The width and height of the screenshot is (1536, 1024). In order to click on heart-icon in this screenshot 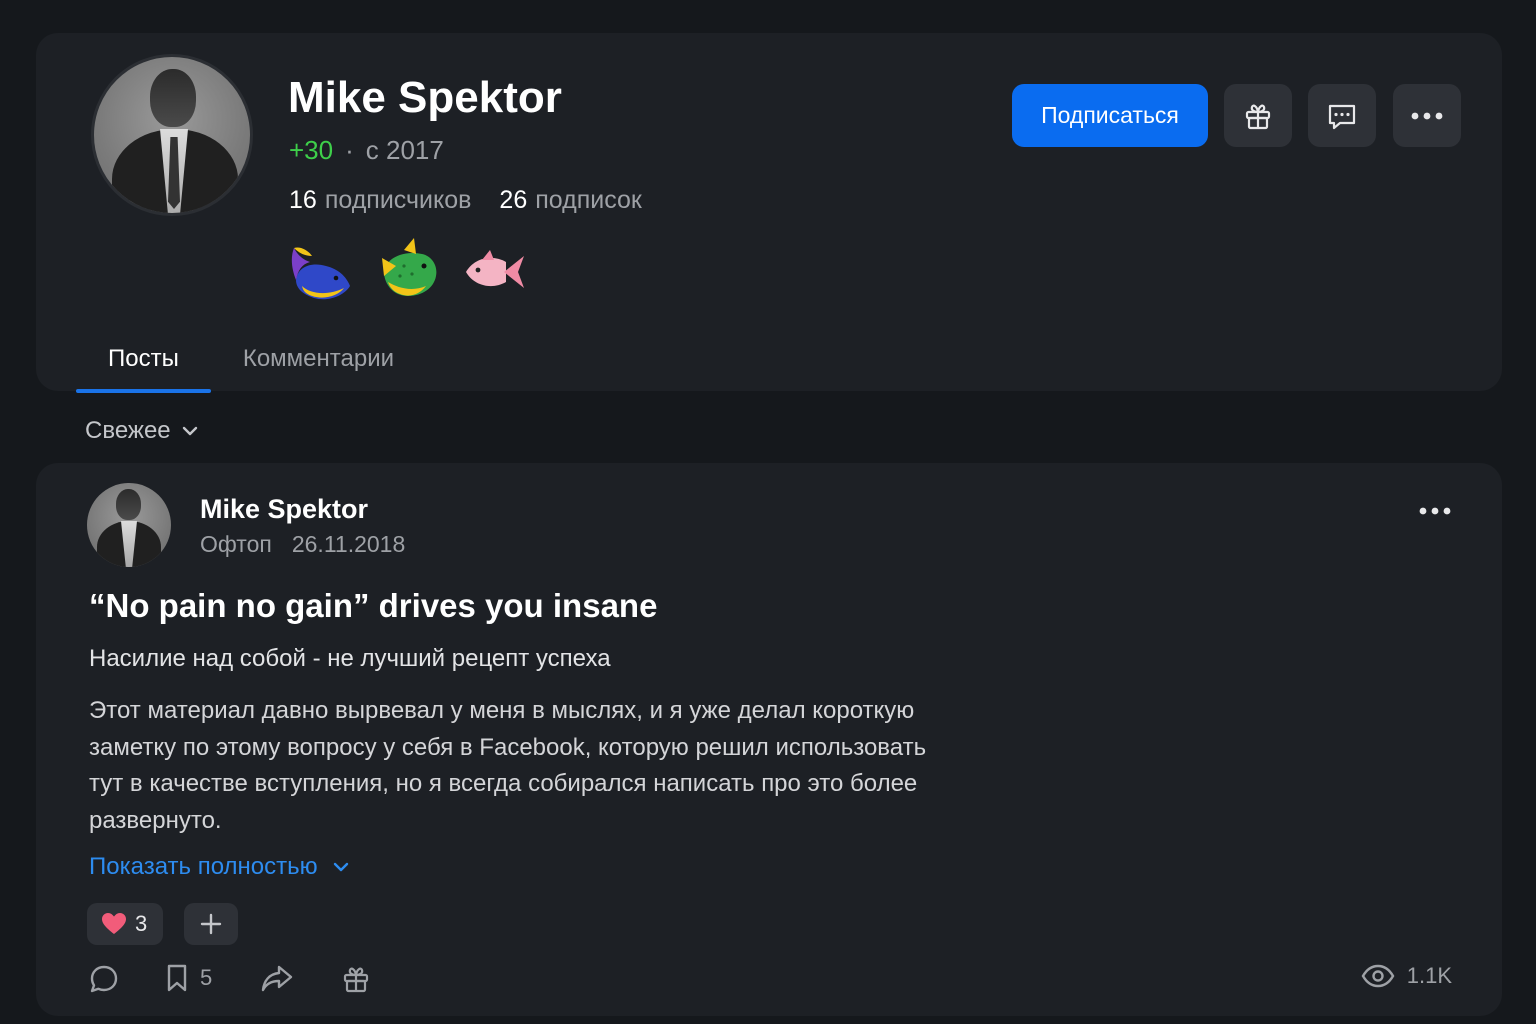, I will do `click(114, 923)`.